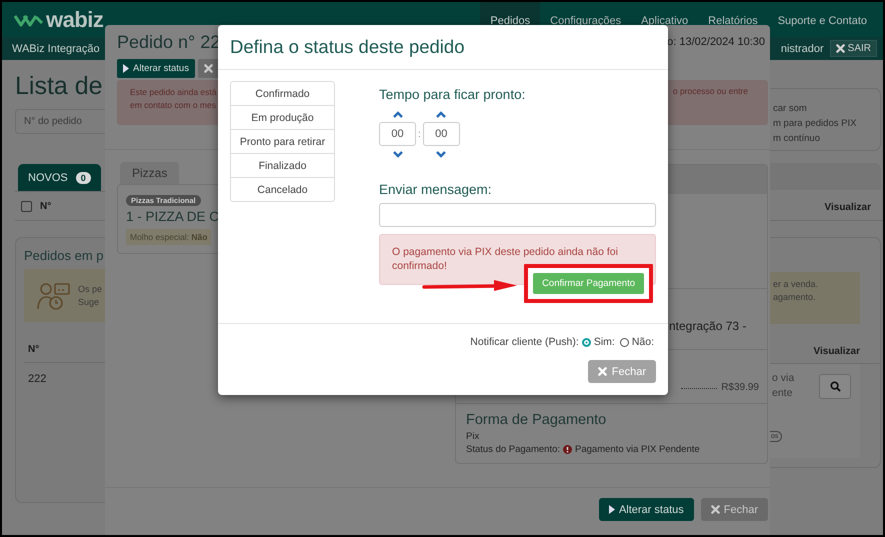 This screenshot has width=885, height=537. Describe the element at coordinates (853, 48) in the screenshot. I see `logout-button: SAIR` at that location.